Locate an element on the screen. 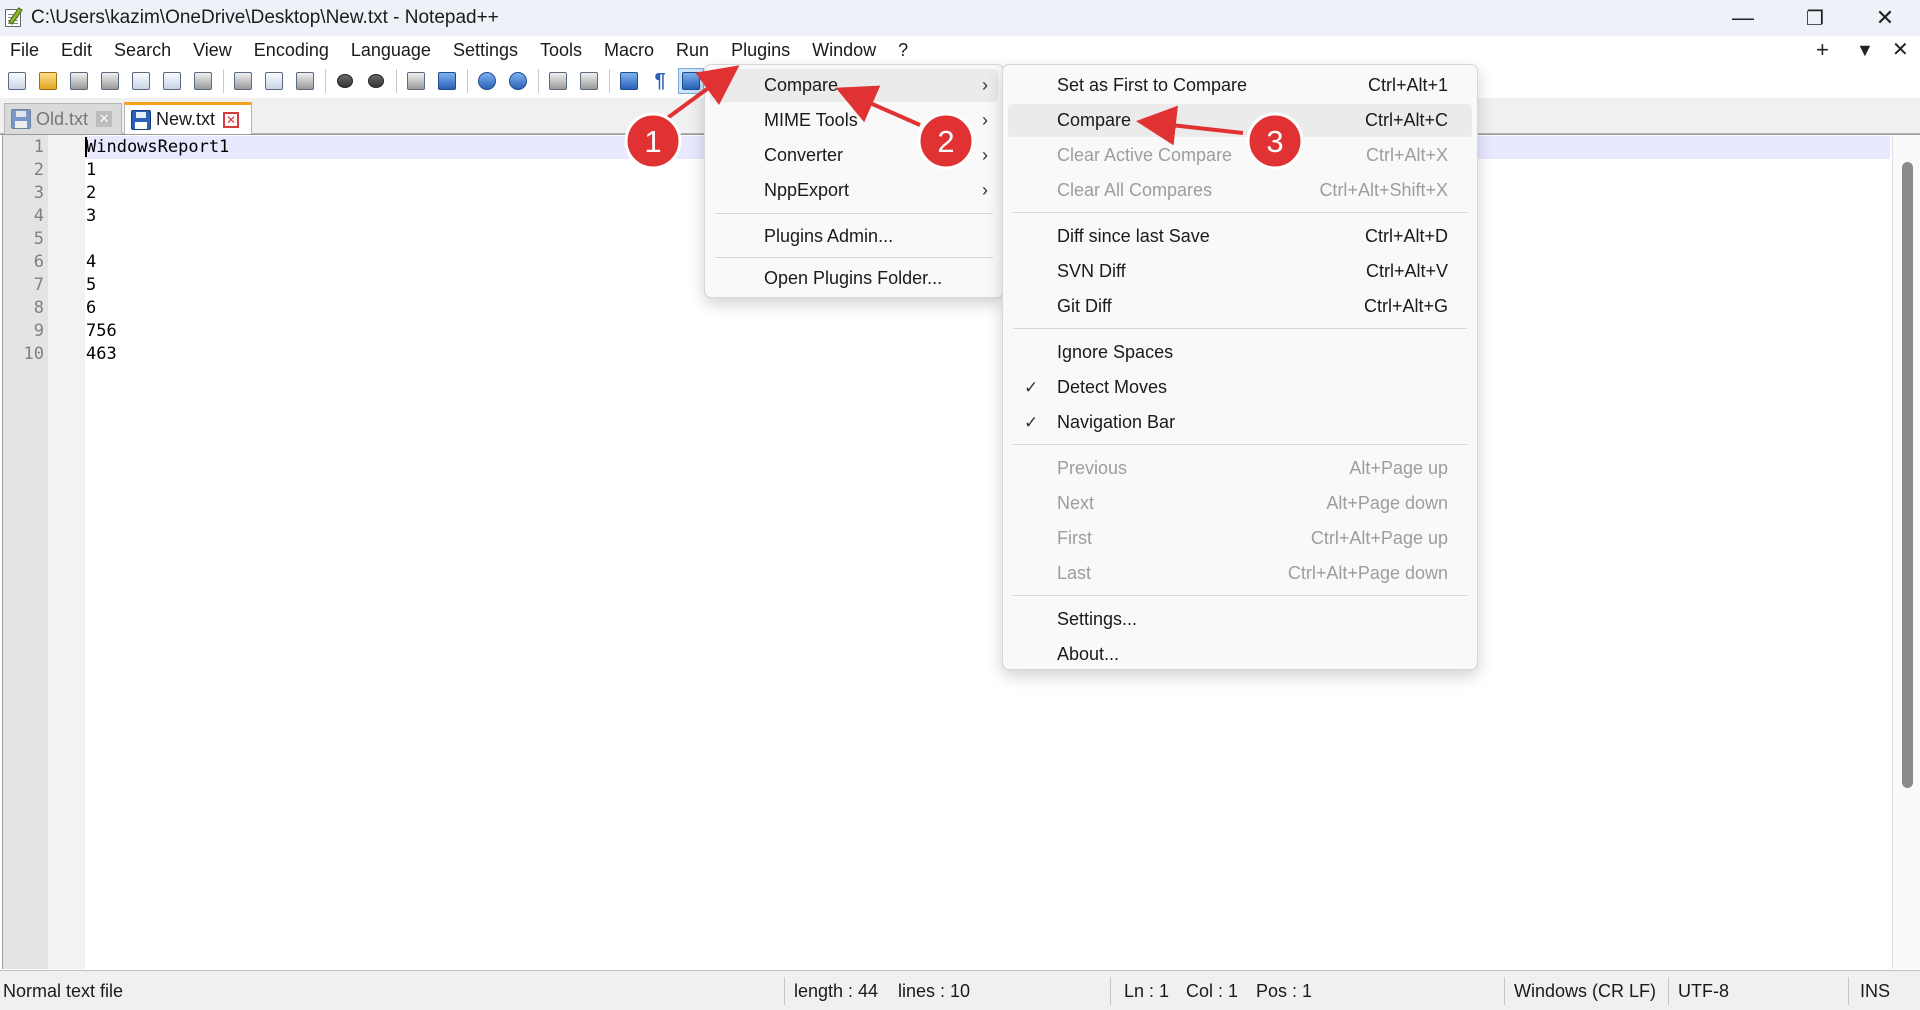  close-window-button: ✕ is located at coordinates (1885, 18).